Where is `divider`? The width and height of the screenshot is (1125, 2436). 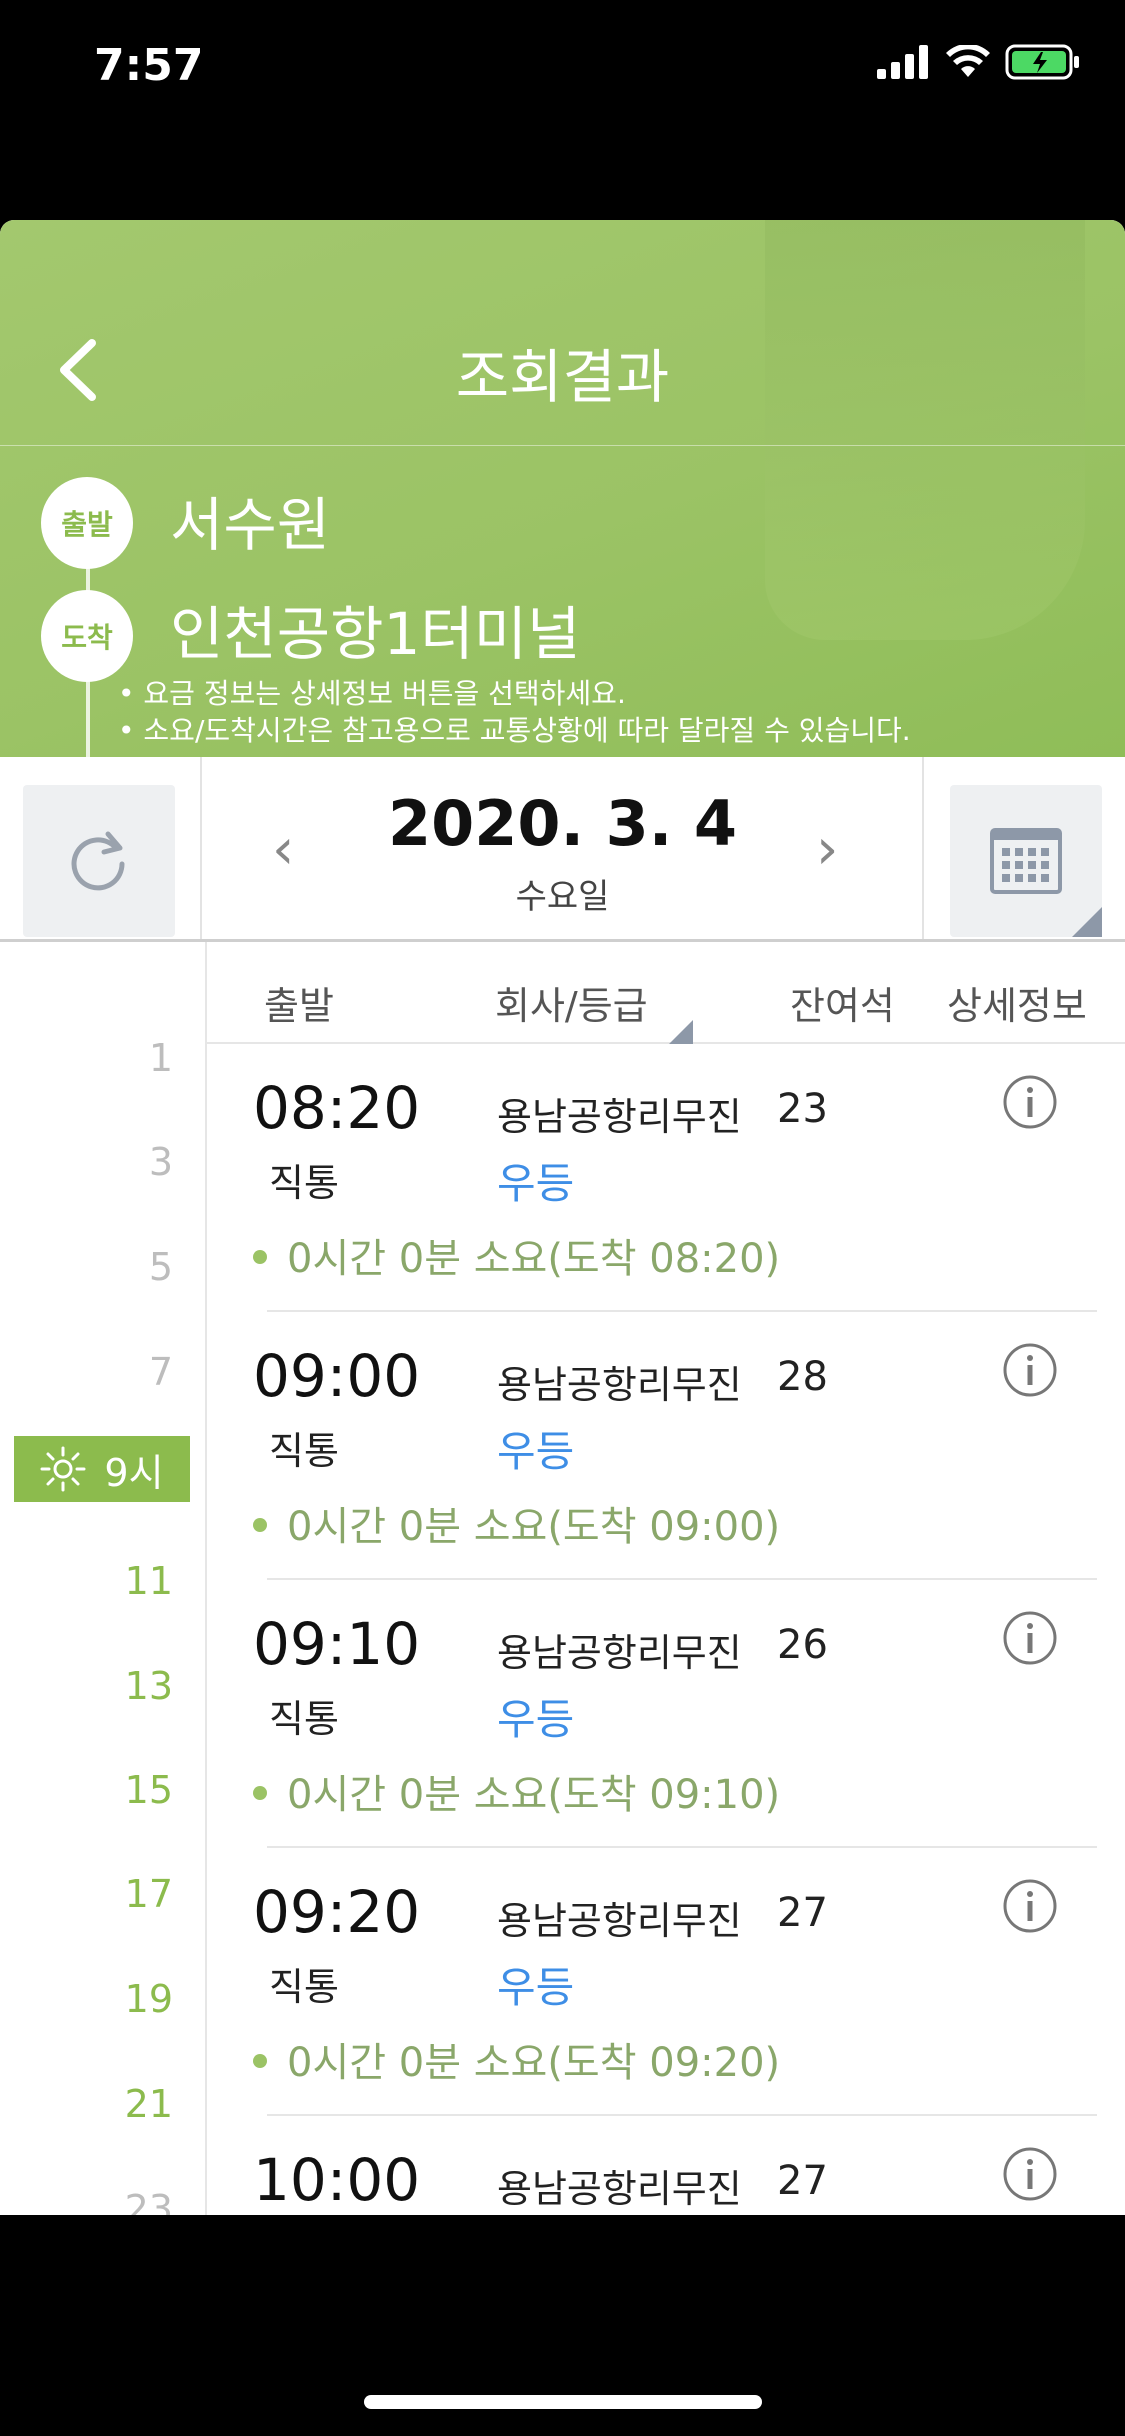
divider is located at coordinates (923, 848).